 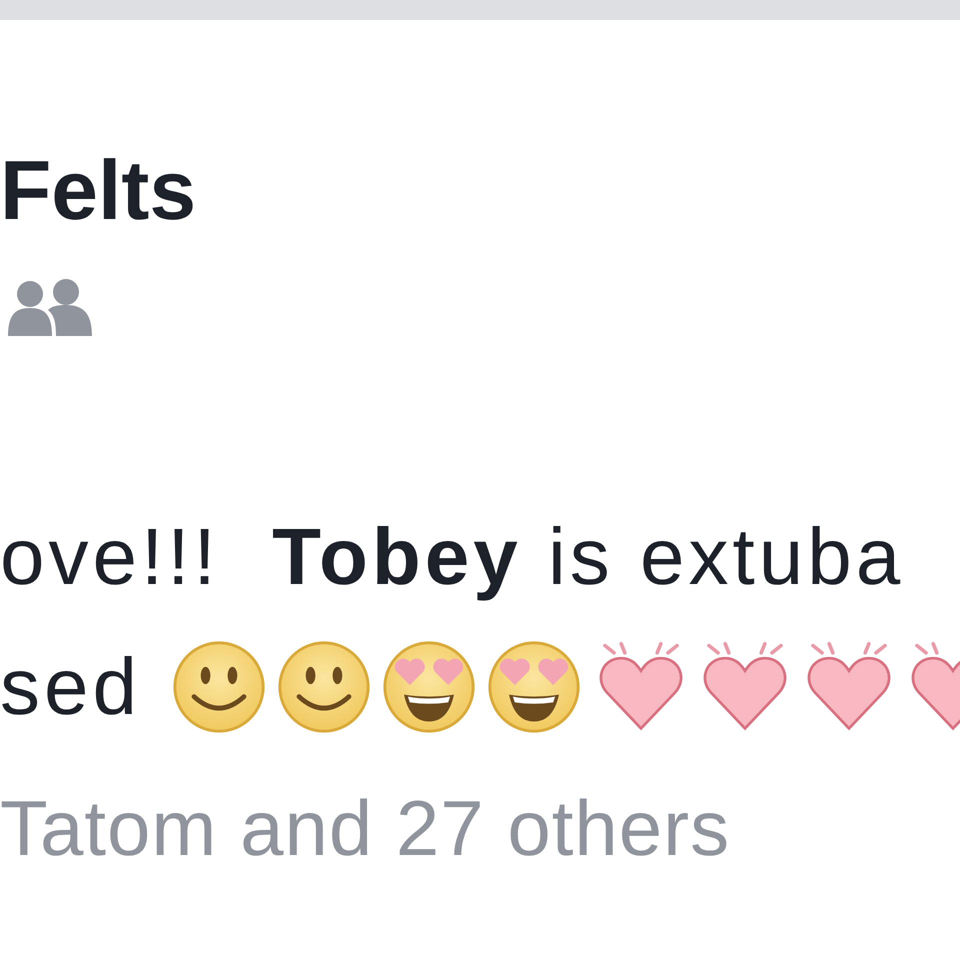 I want to click on friends-icon, so click(x=50, y=307).